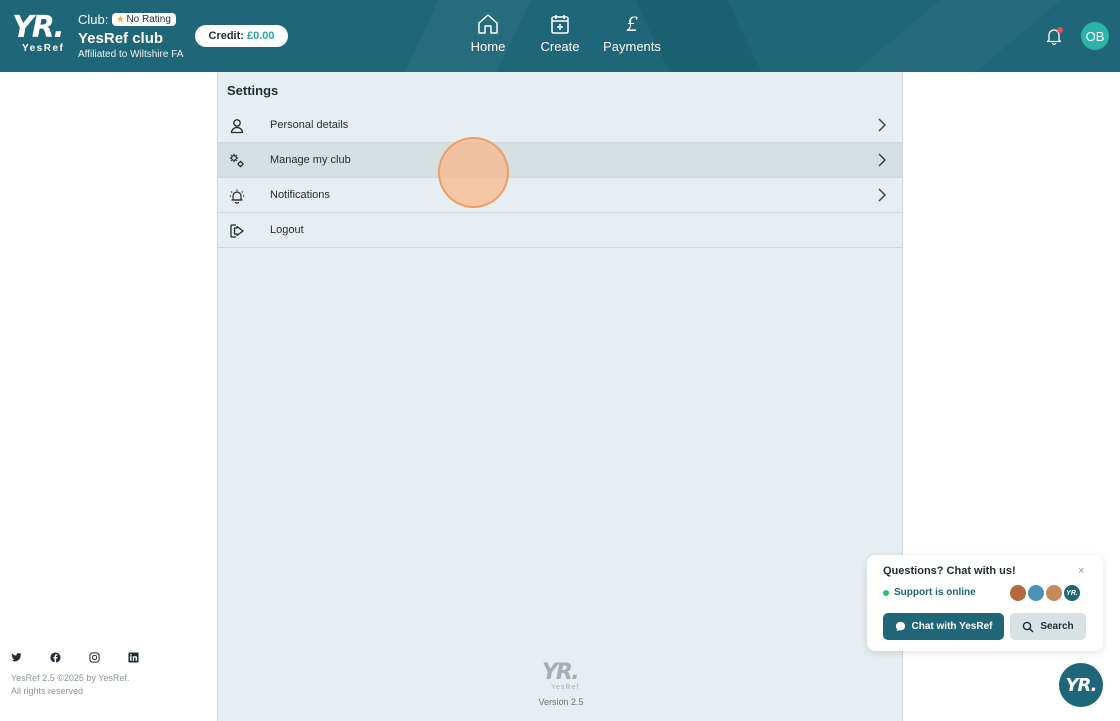 Image resolution: width=1120 pixels, height=721 pixels. I want to click on settings-item-notifications: Notifications, so click(560, 195).